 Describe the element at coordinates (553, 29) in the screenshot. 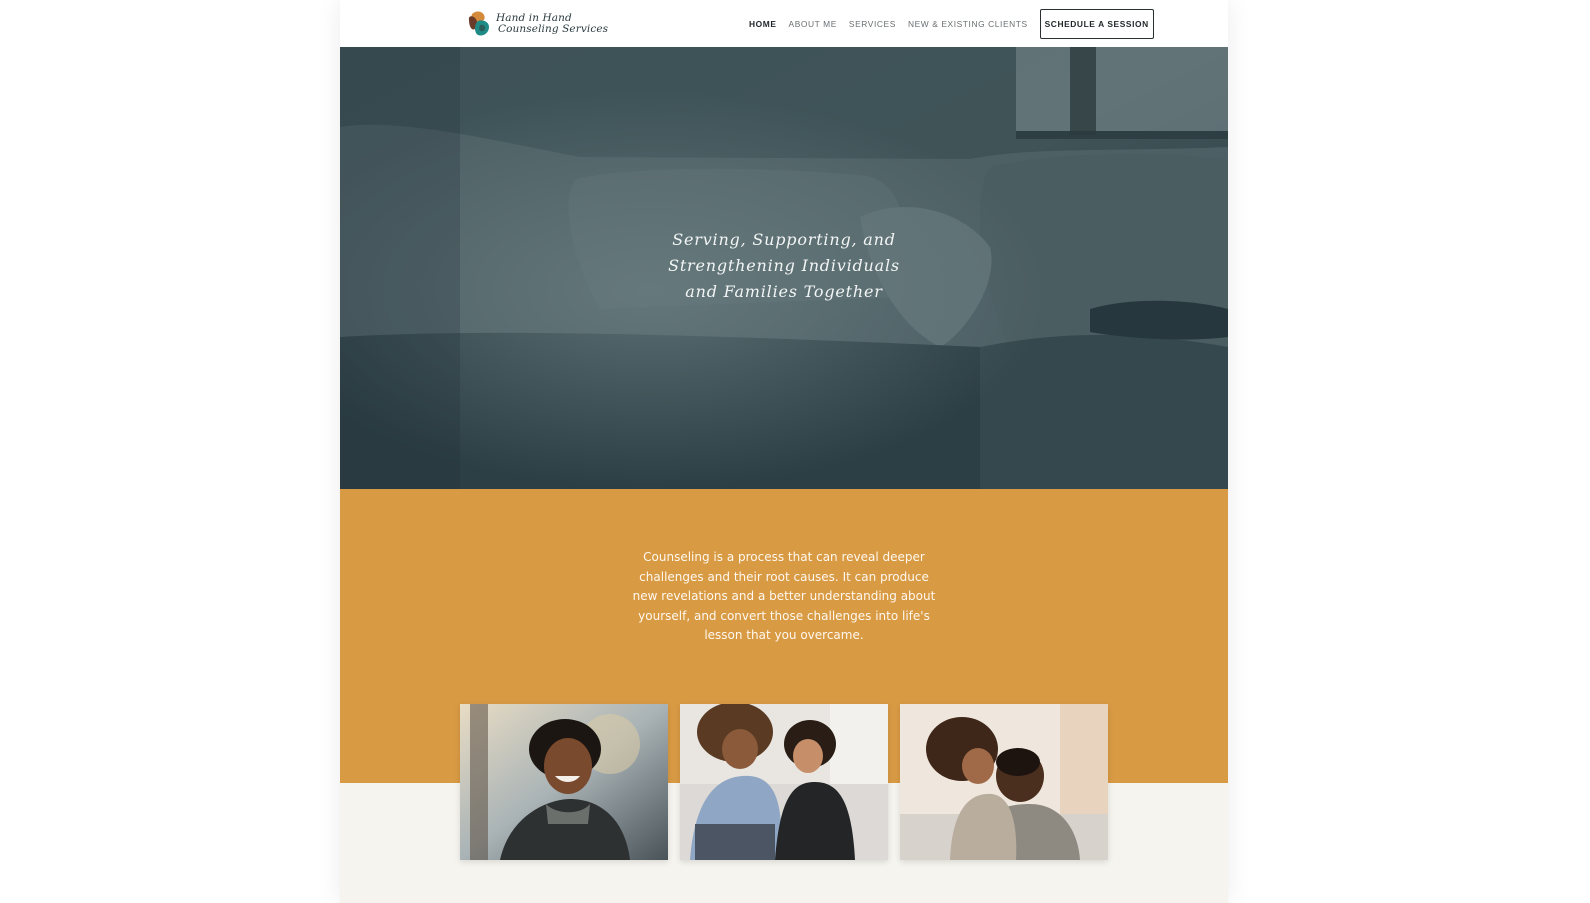

I see `logo-line-2: Counseling Services` at that location.